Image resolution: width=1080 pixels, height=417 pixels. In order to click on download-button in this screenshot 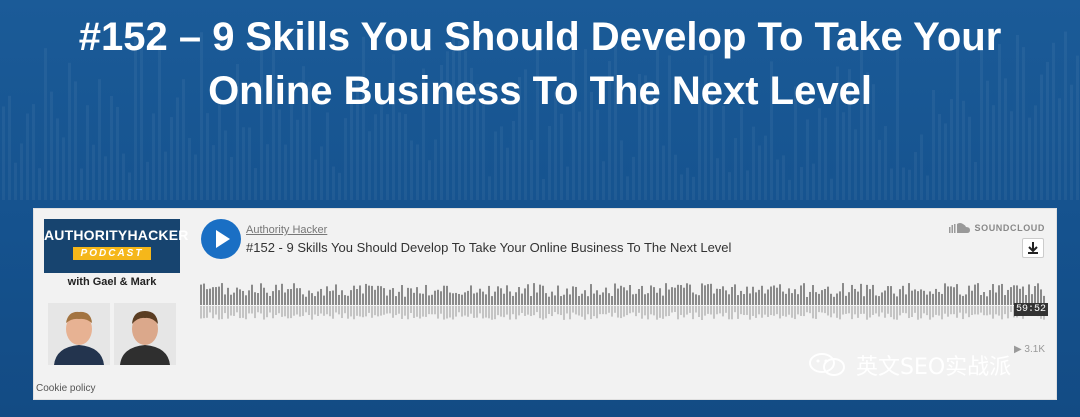, I will do `click(1033, 248)`.